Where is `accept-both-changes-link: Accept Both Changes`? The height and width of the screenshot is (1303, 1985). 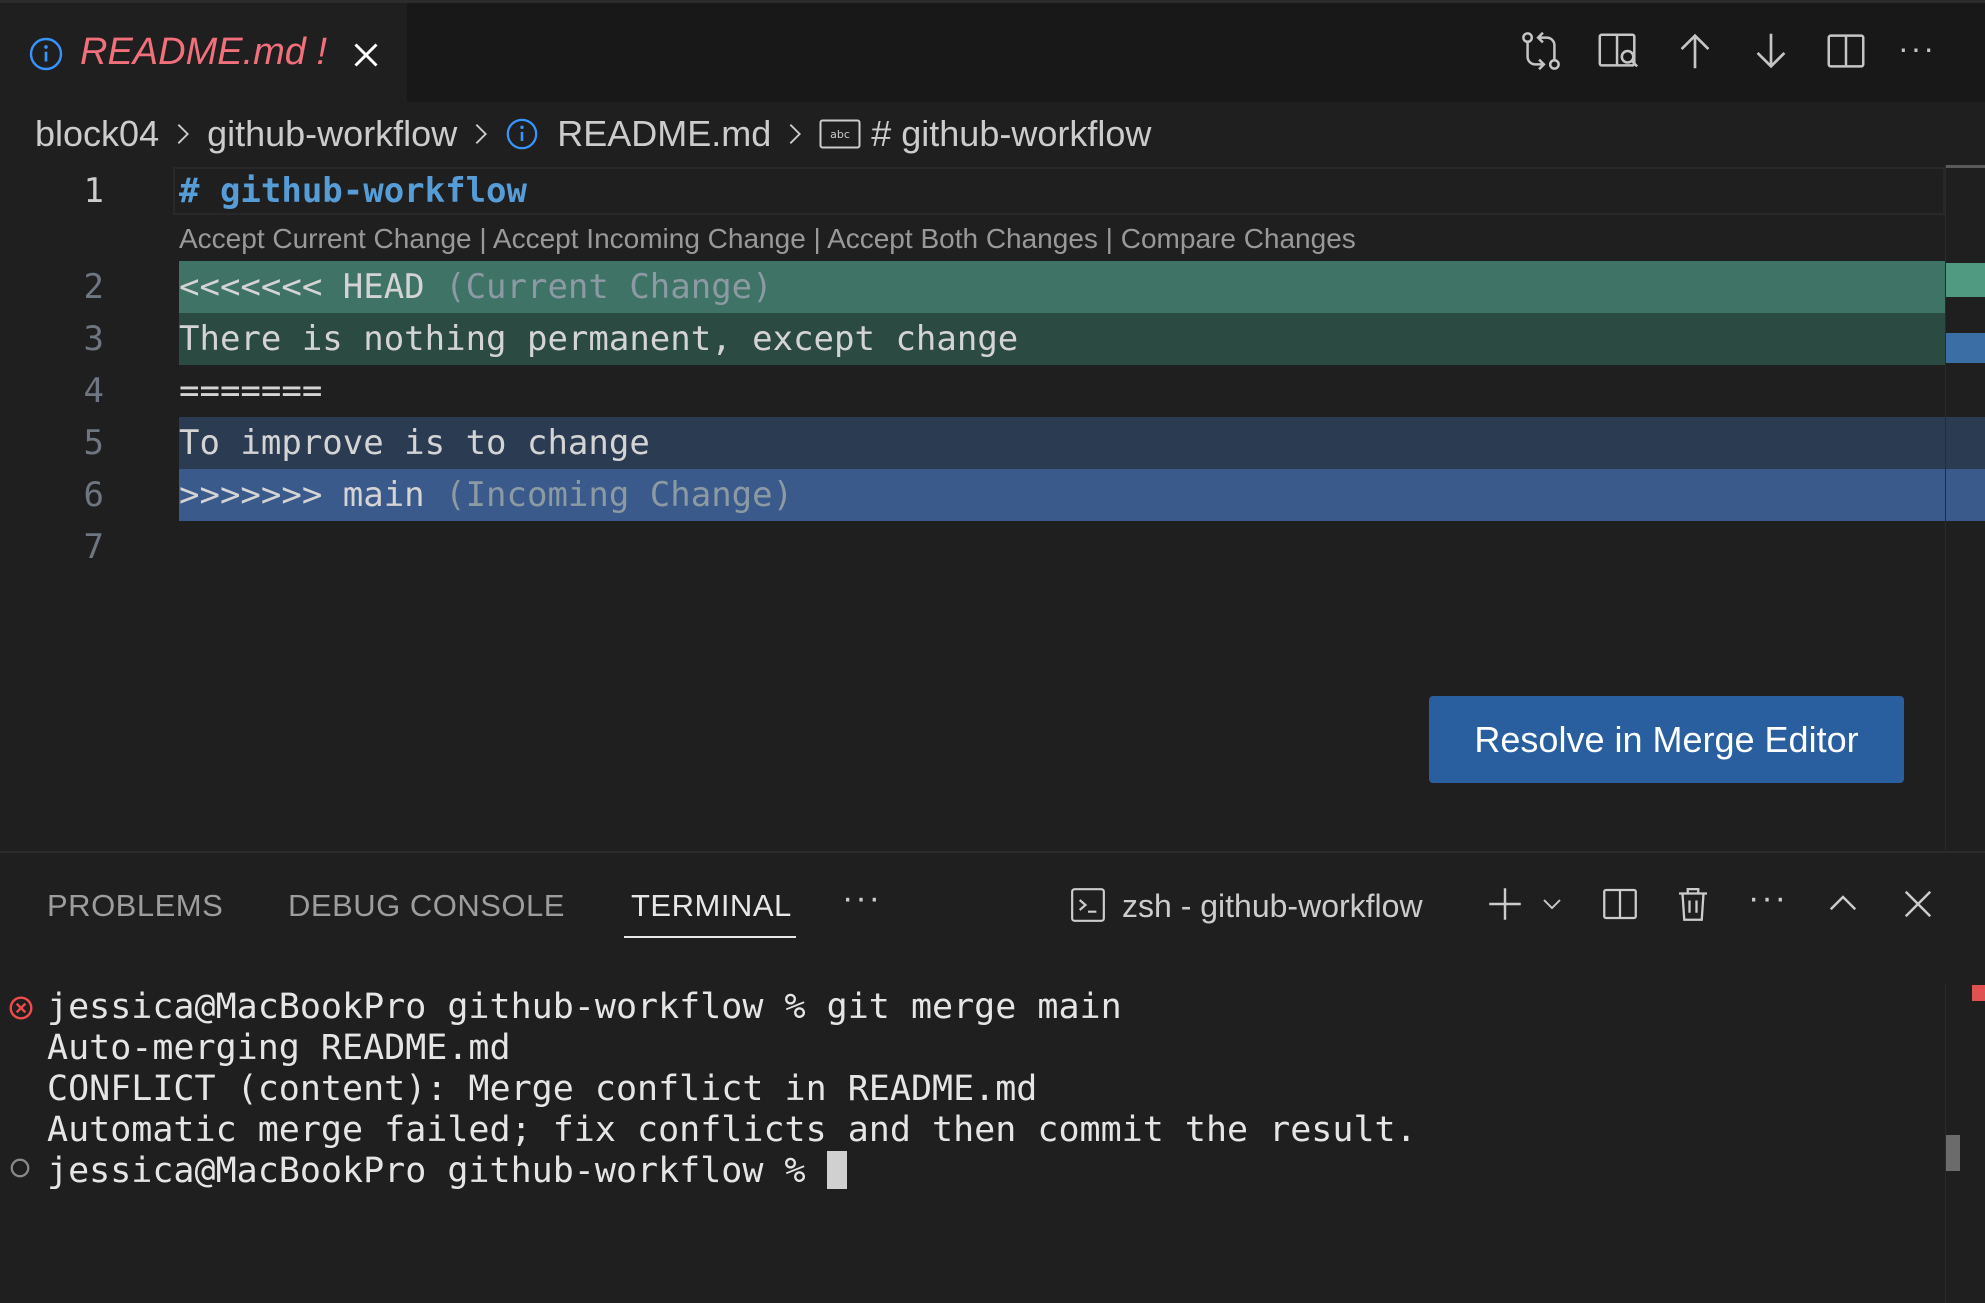
accept-both-changes-link: Accept Both Changes is located at coordinates (962, 238).